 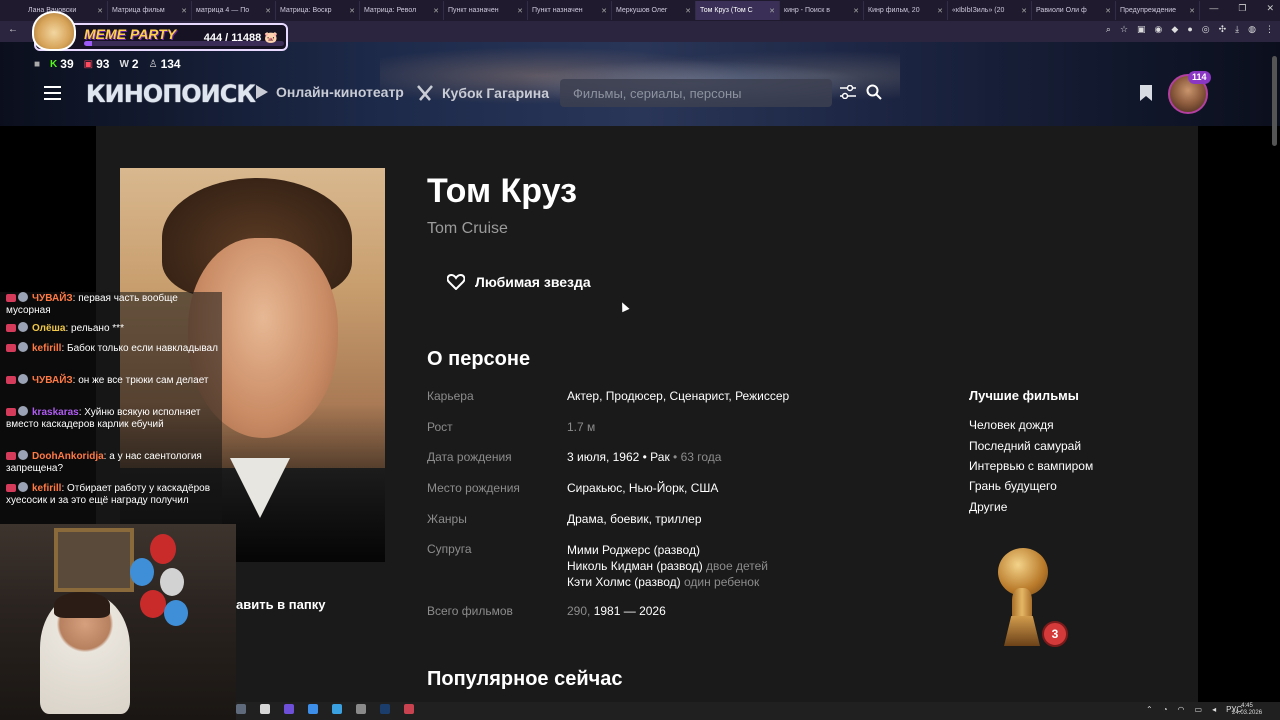 I want to click on browser-tab: Матрица: Воскр ✕, so click(x=365, y=141).